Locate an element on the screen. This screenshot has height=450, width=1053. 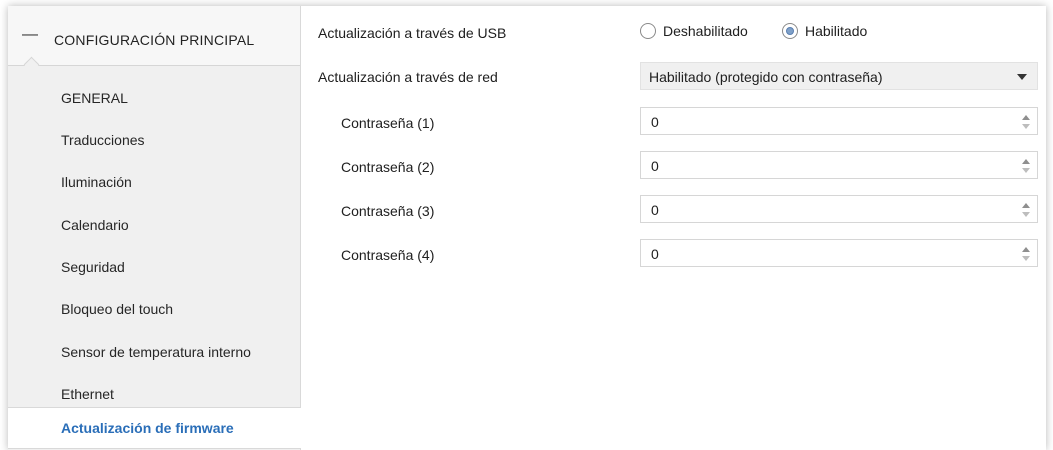
password-3-stepper: 0 is located at coordinates (839, 209).